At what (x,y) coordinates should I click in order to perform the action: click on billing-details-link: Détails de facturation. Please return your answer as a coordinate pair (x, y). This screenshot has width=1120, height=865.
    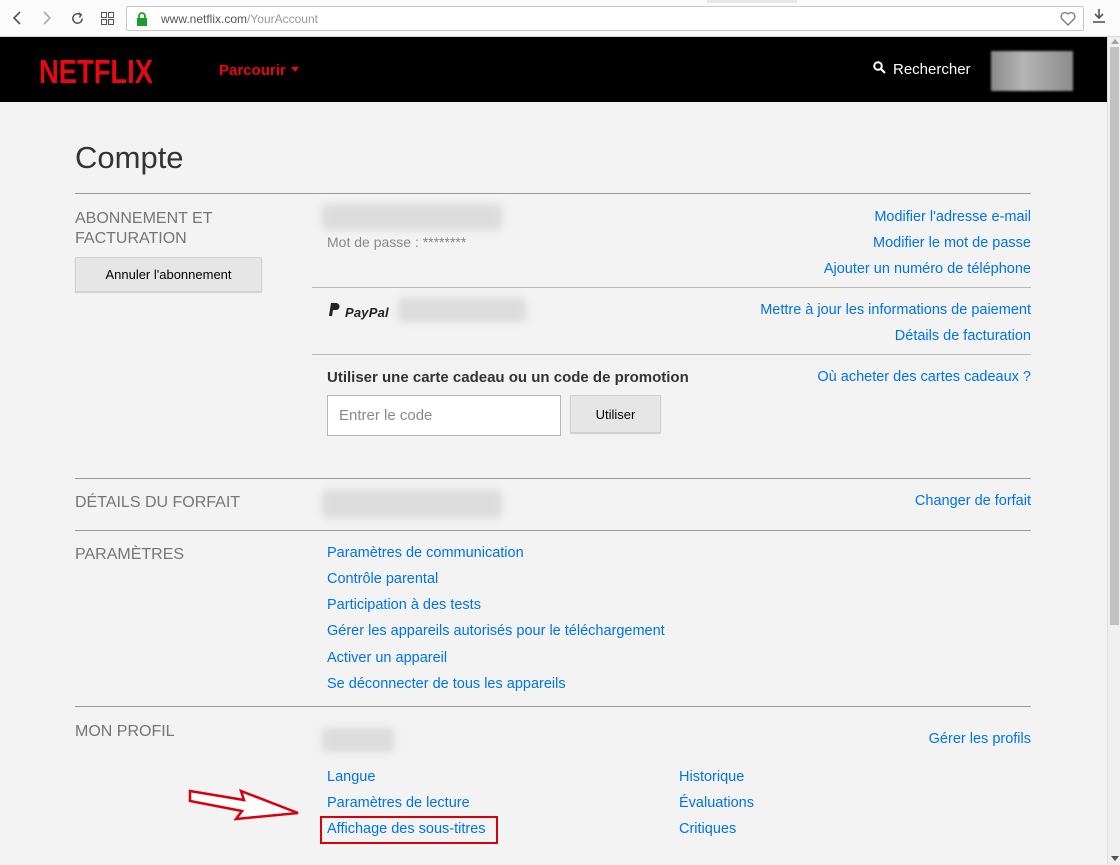
    Looking at the image, I should click on (963, 336).